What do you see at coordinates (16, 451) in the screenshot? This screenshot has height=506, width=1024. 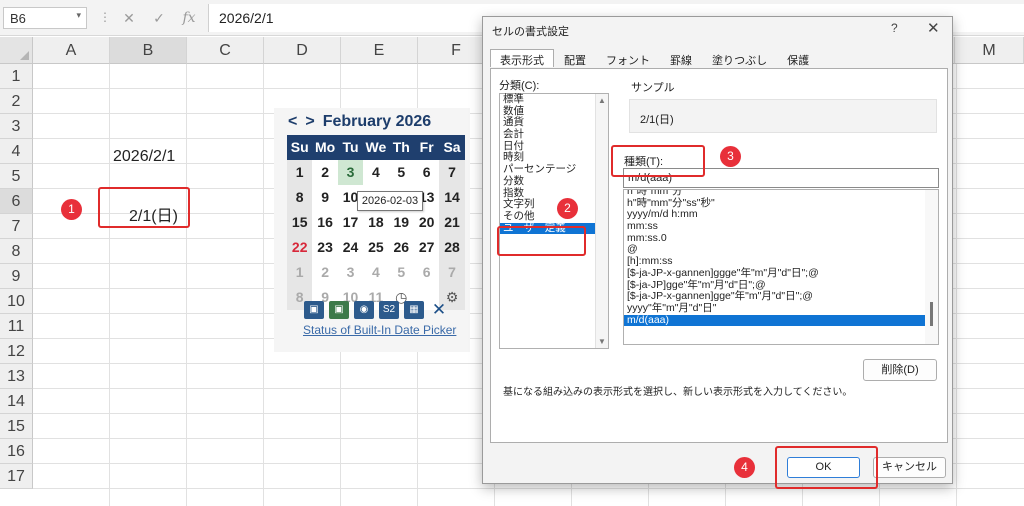 I see `row-header: 16` at bounding box center [16, 451].